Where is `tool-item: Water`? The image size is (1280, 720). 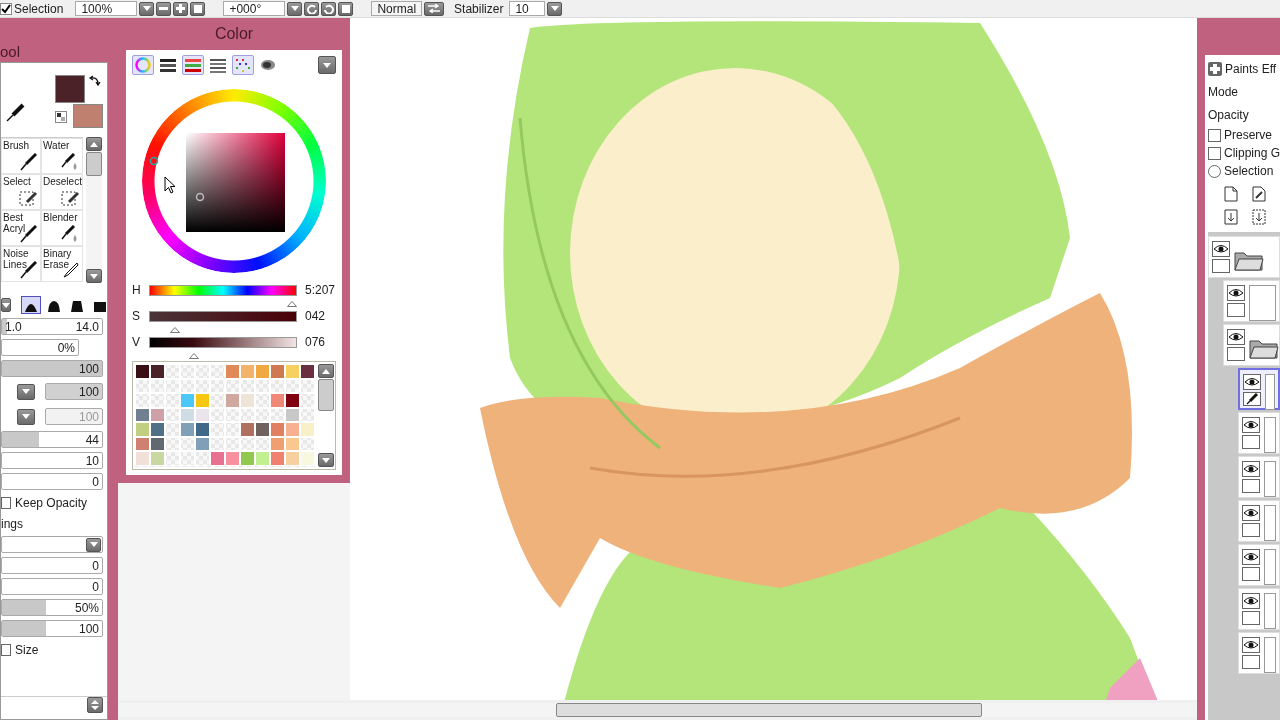
tool-item: Water is located at coordinates (62, 156).